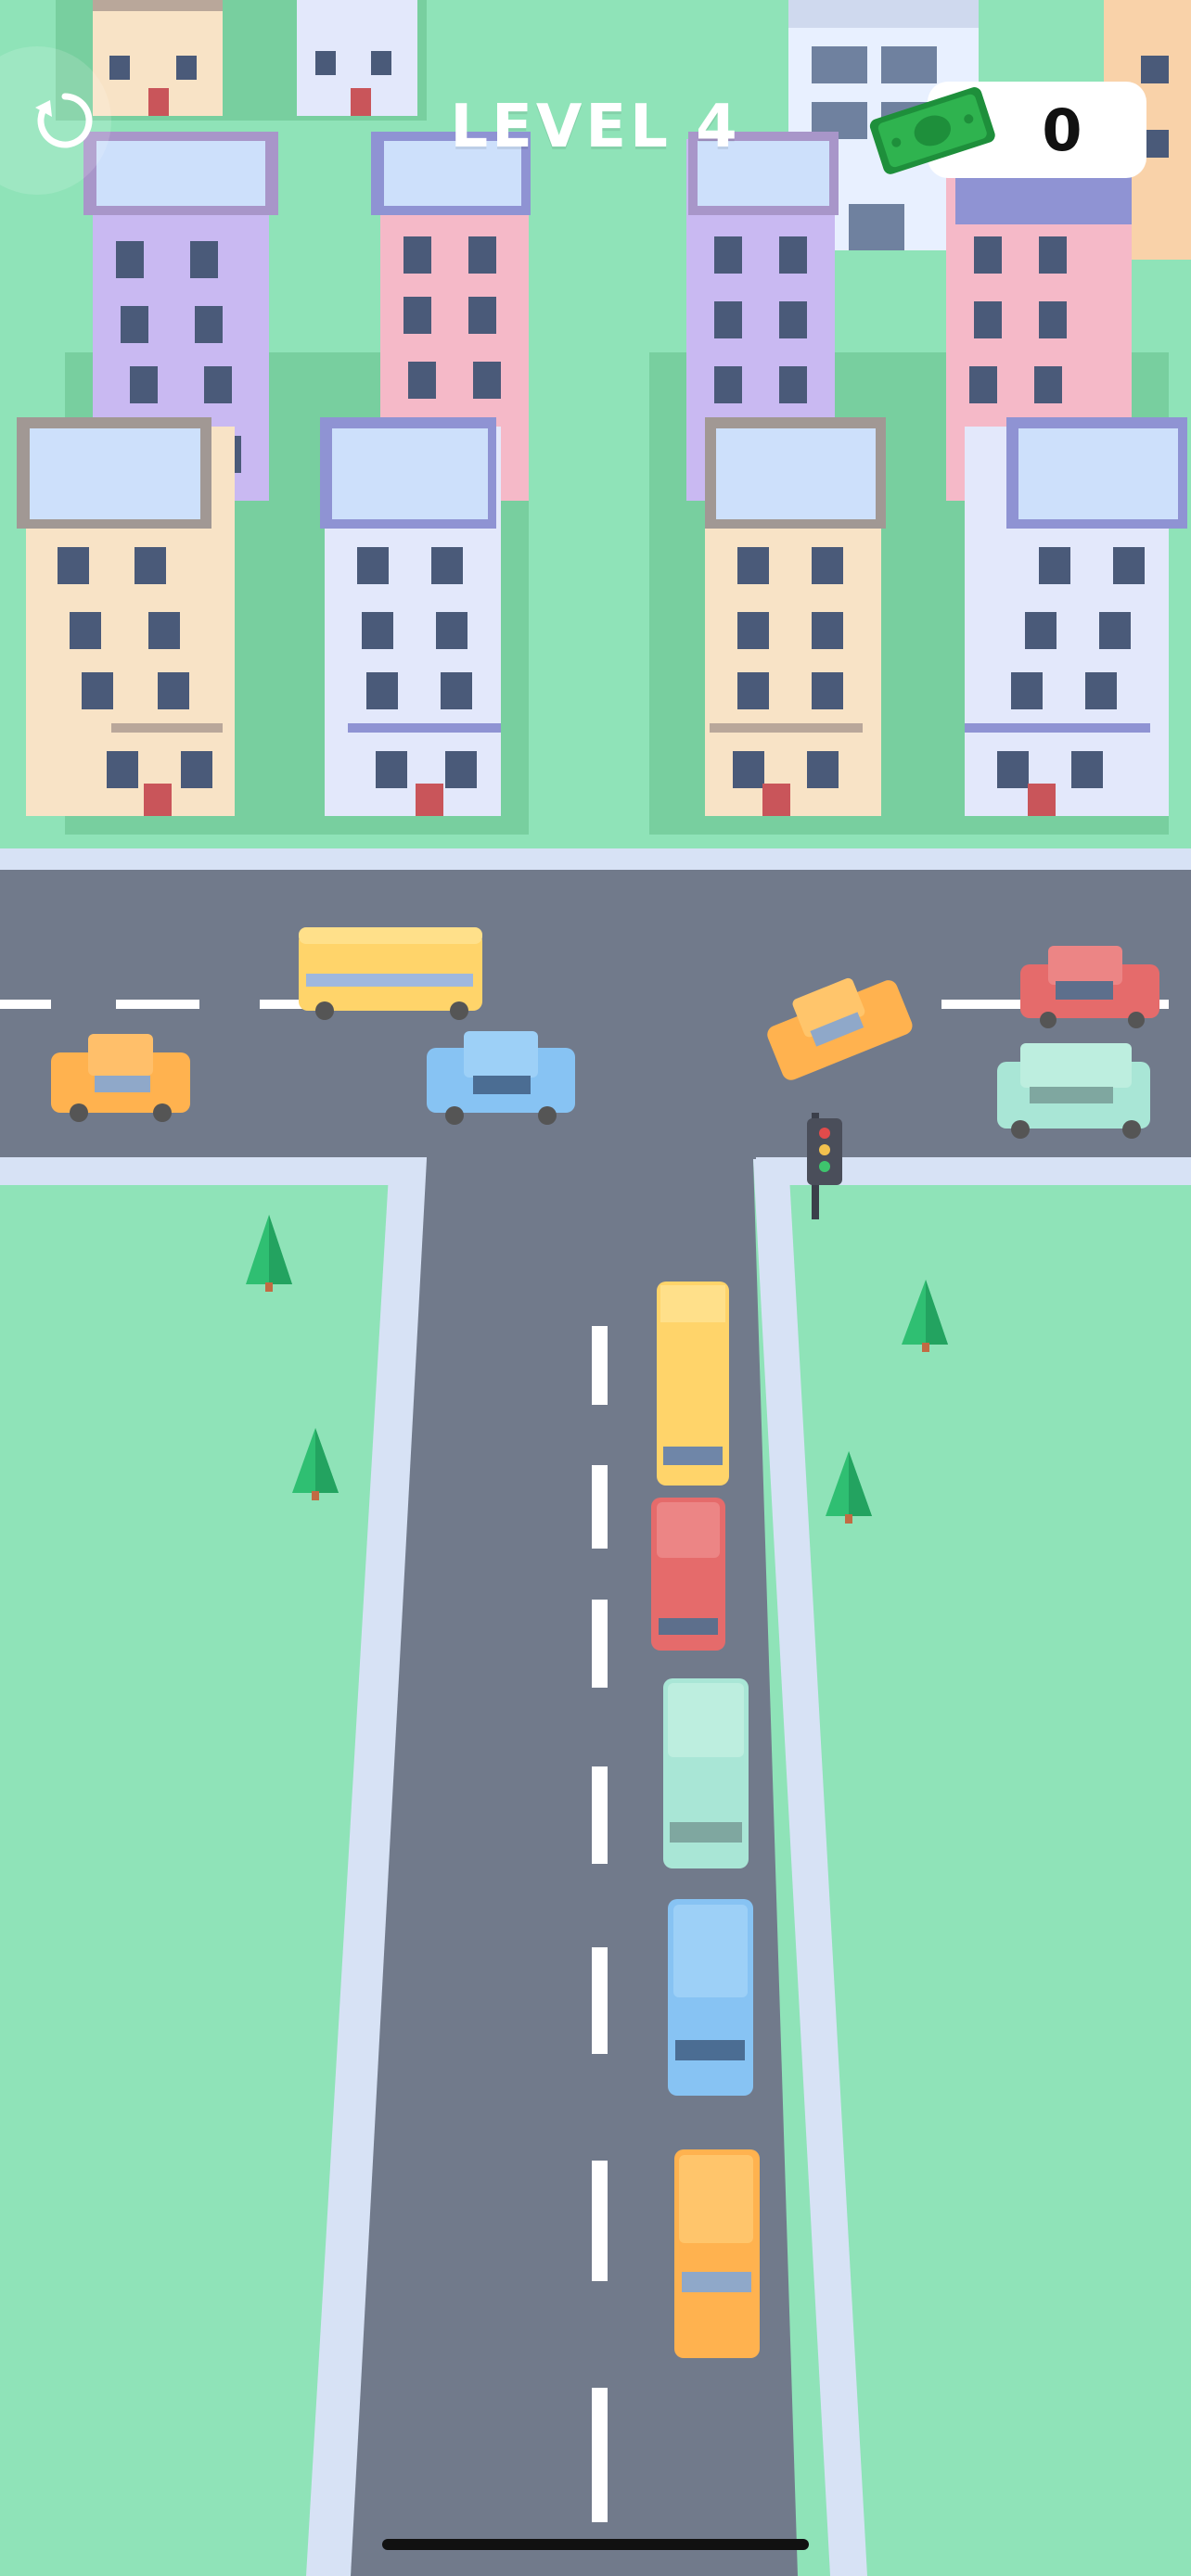  What do you see at coordinates (710, 1997) in the screenshot?
I see `queue-car-blue` at bounding box center [710, 1997].